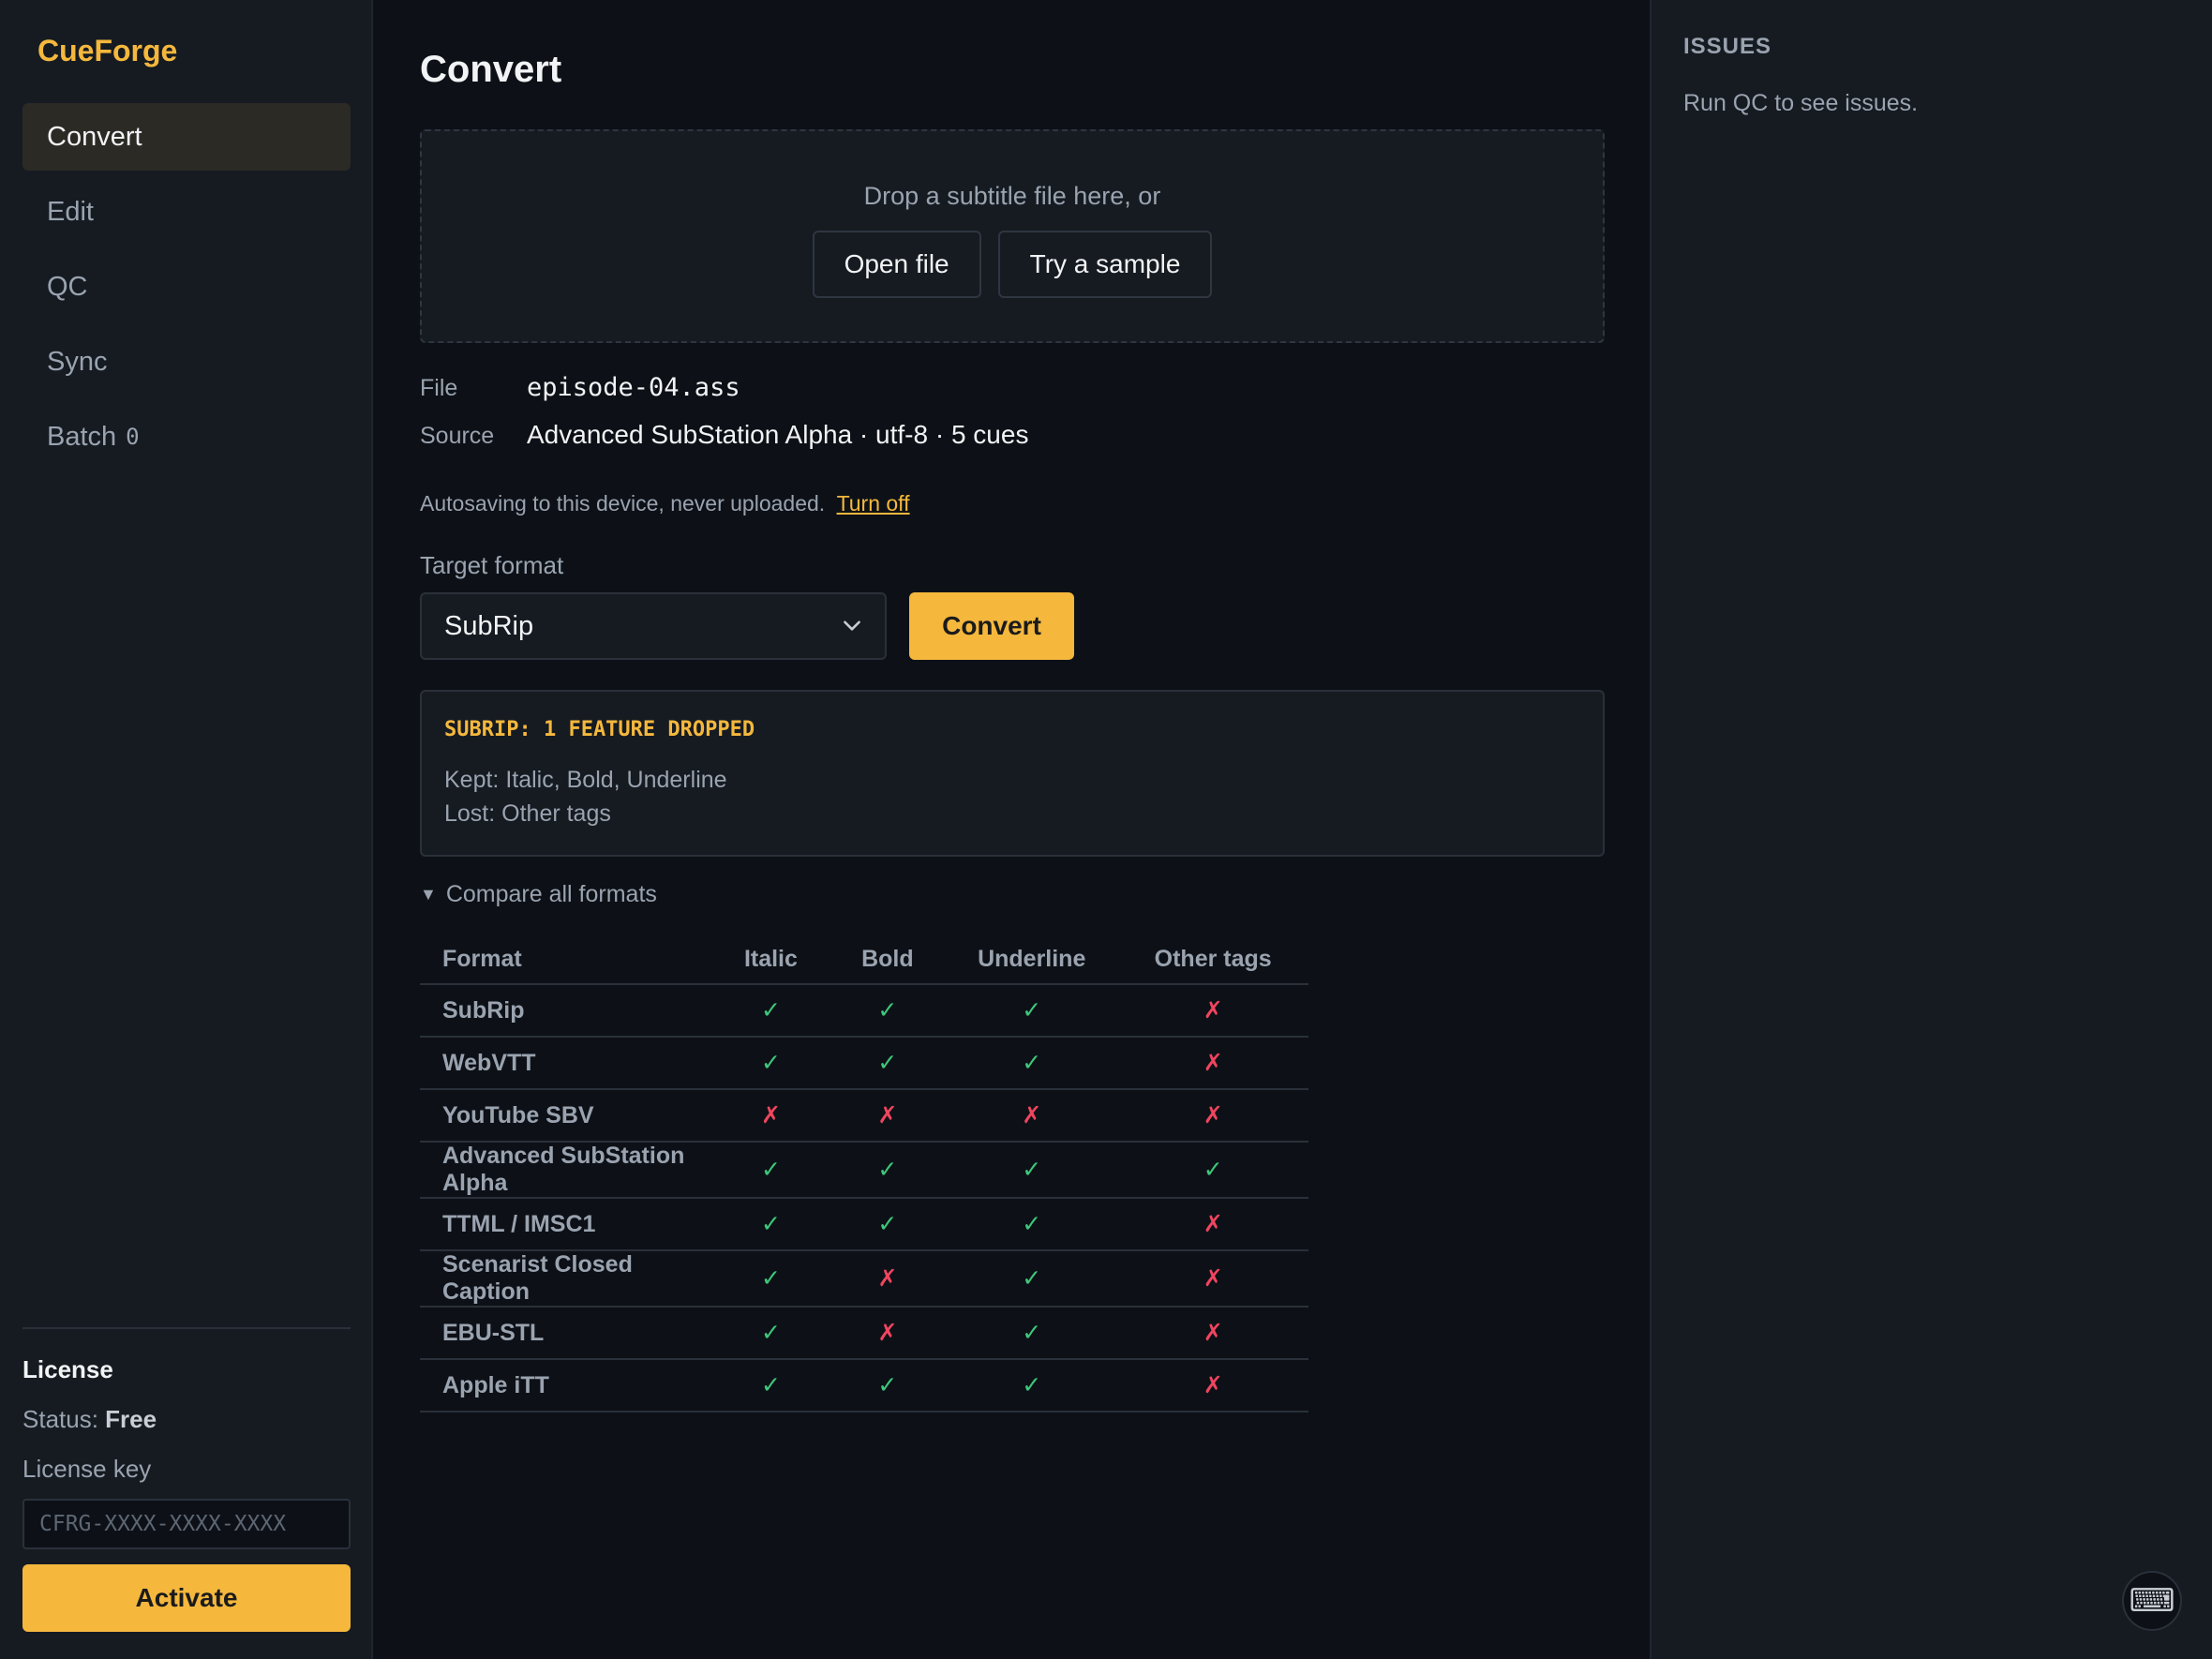 The height and width of the screenshot is (1659, 2212). Describe the element at coordinates (585, 780) in the screenshot. I see `report-kept: Kept: Italic, Bold, Underline` at that location.